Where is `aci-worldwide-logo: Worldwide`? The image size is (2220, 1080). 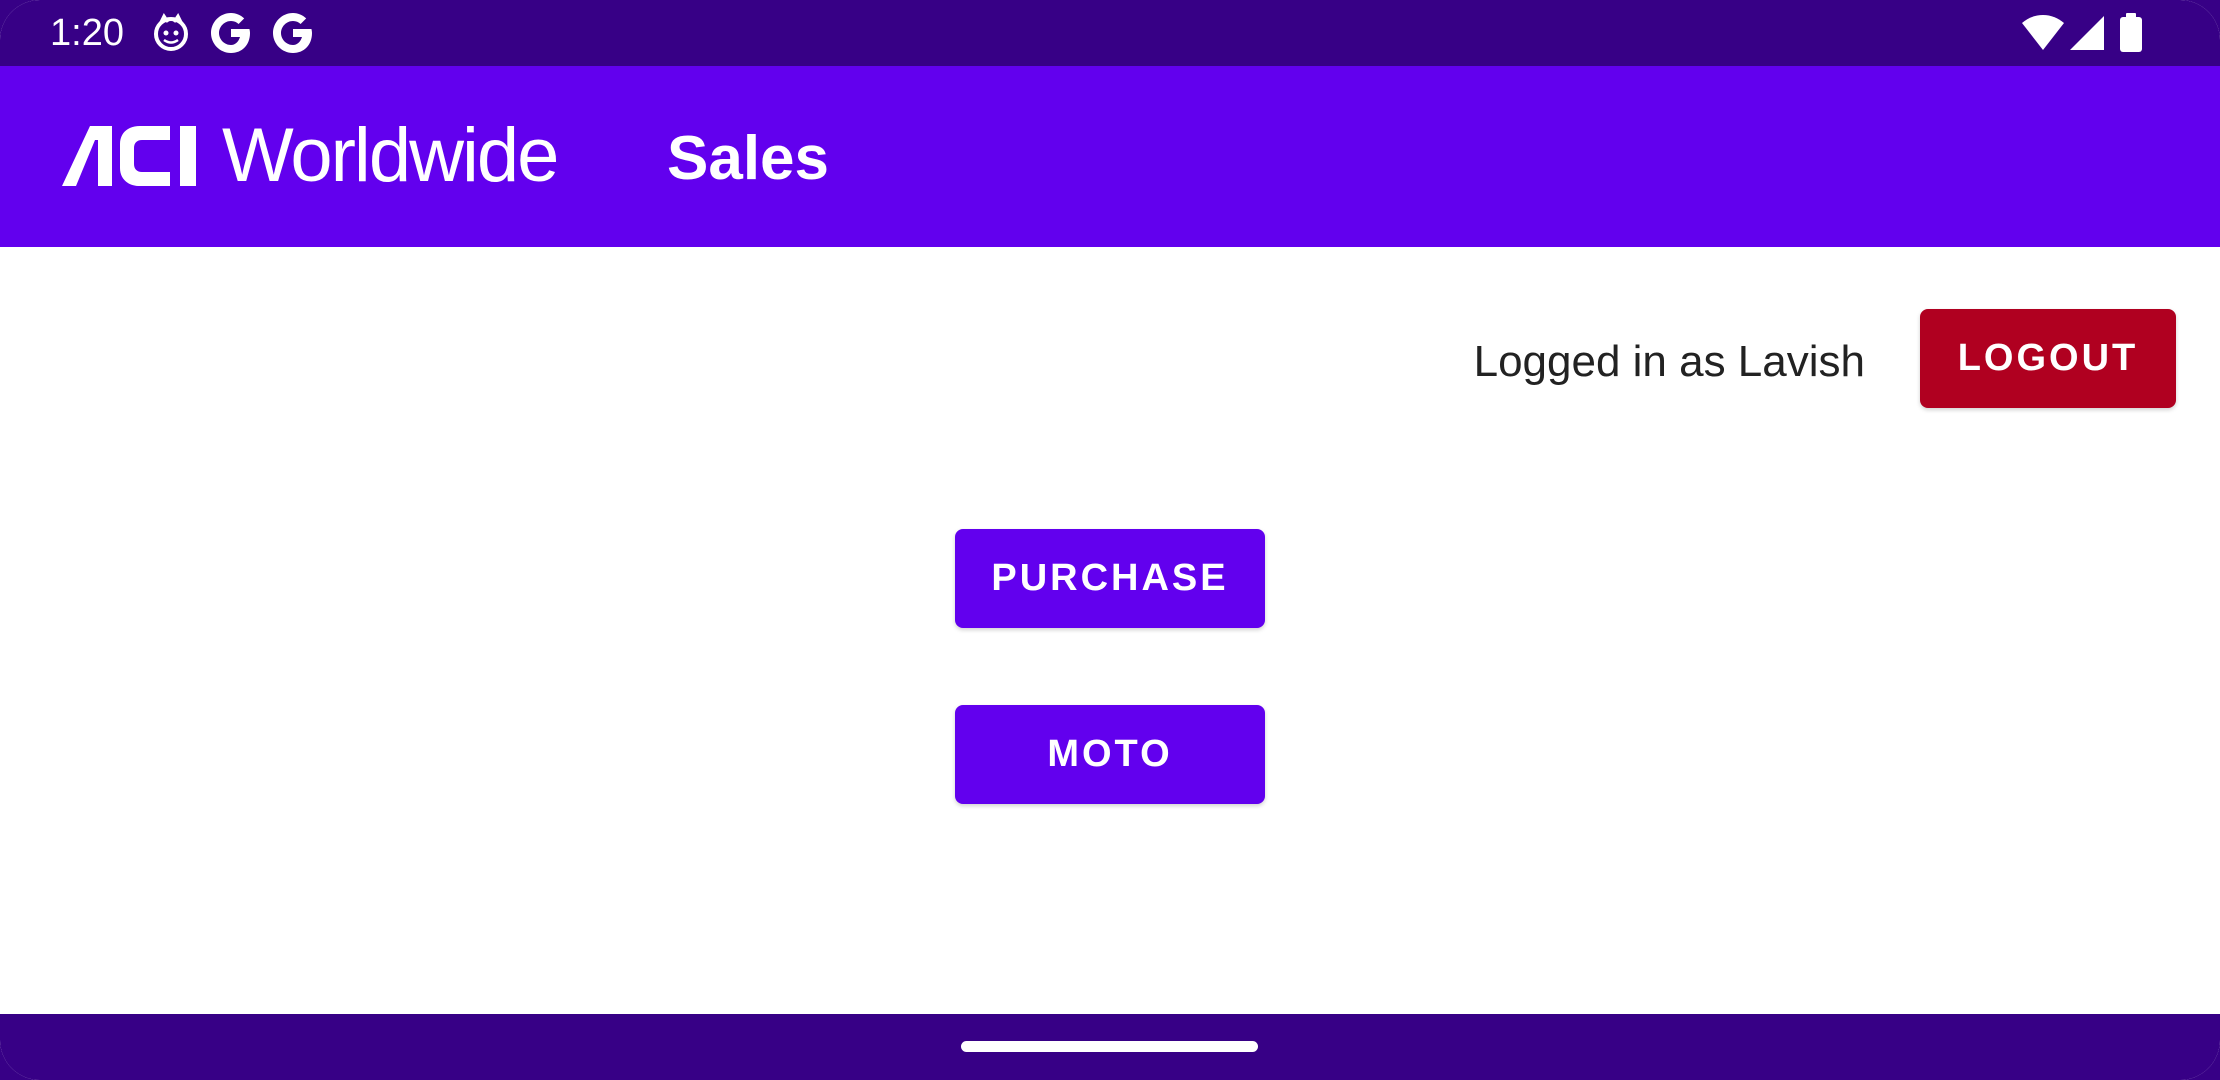
aci-worldwide-logo: Worldwide is located at coordinates (310, 155).